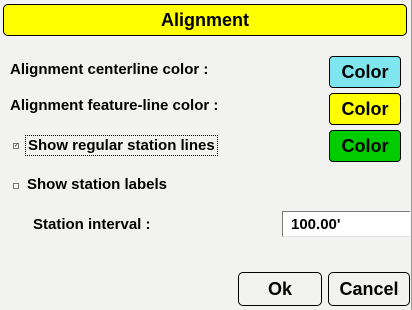  Describe the element at coordinates (346, 224) in the screenshot. I see `station-interval-input` at that location.